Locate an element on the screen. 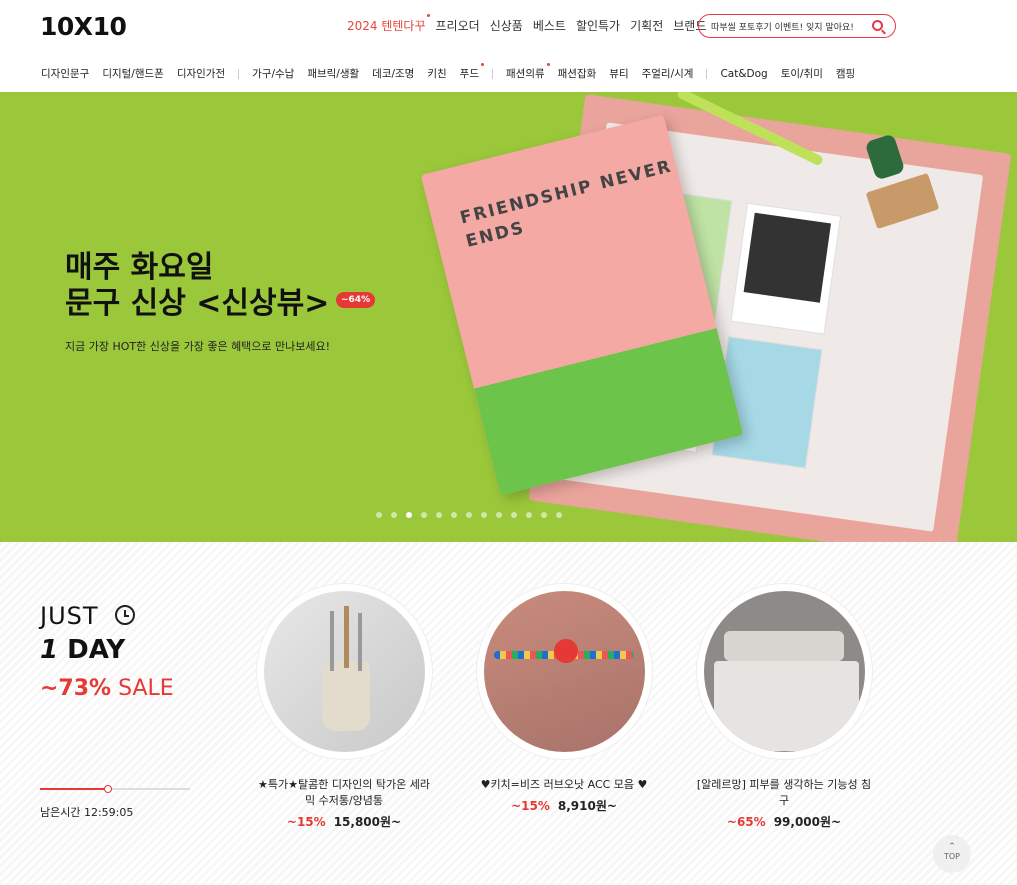 This screenshot has height=885, width=1017. product-price: ~15% 8,910원~ is located at coordinates (564, 806).